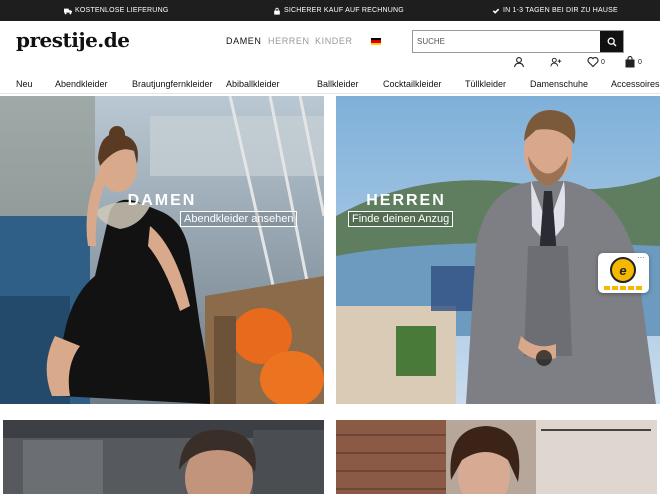  I want to click on shopping-bag-icon, so click(630, 62).